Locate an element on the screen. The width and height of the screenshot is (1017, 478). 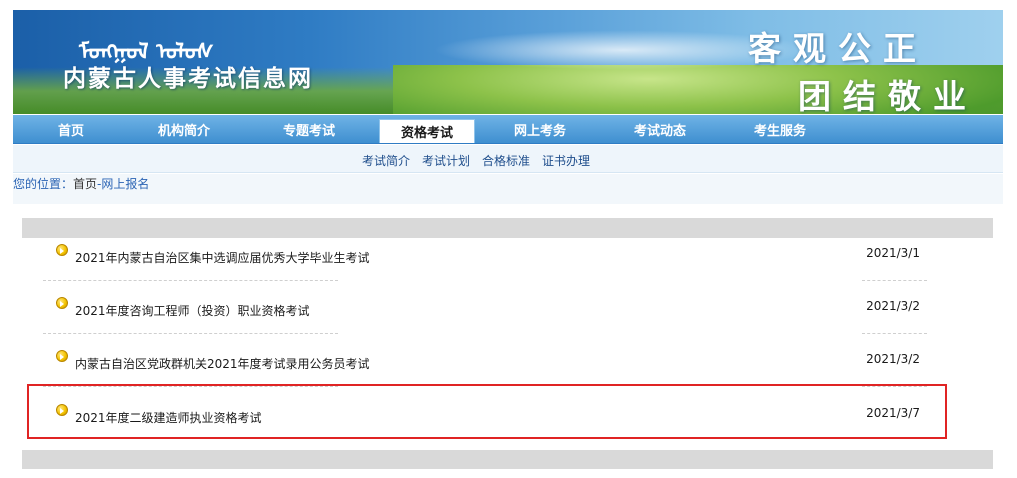
subnav-pass-standard: 合格标准 is located at coordinates (506, 160).